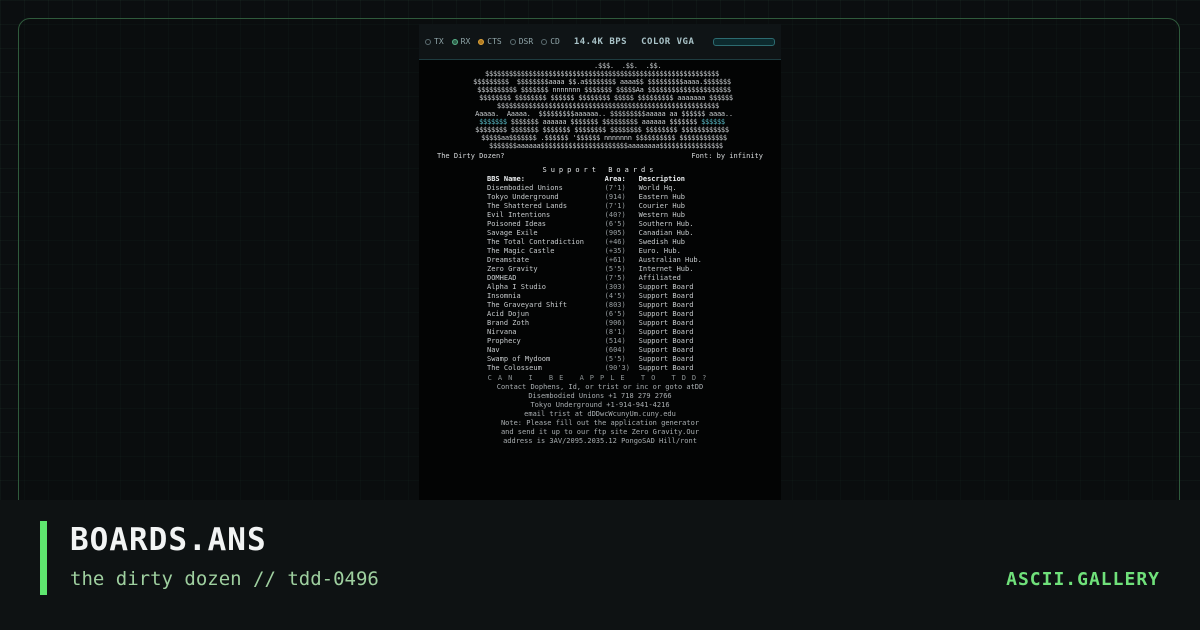  What do you see at coordinates (615, 332) in the screenshot?
I see `board-code: (8'1)` at bounding box center [615, 332].